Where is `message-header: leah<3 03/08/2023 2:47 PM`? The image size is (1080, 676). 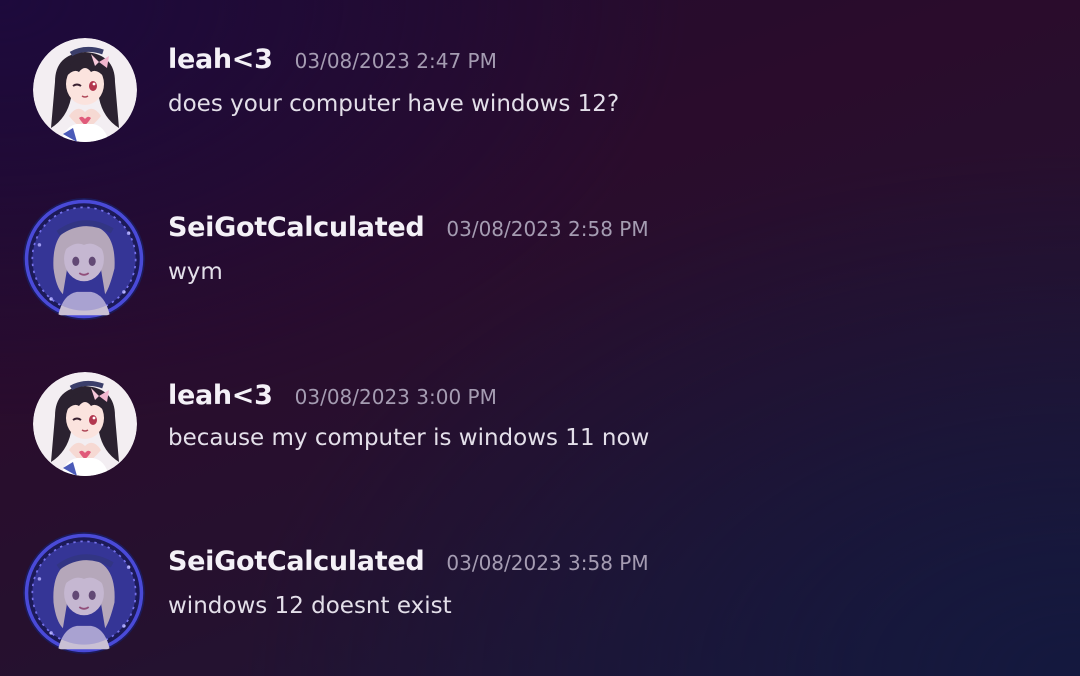
message-header: leah<3 03/08/2023 2:47 PM is located at coordinates (332, 59).